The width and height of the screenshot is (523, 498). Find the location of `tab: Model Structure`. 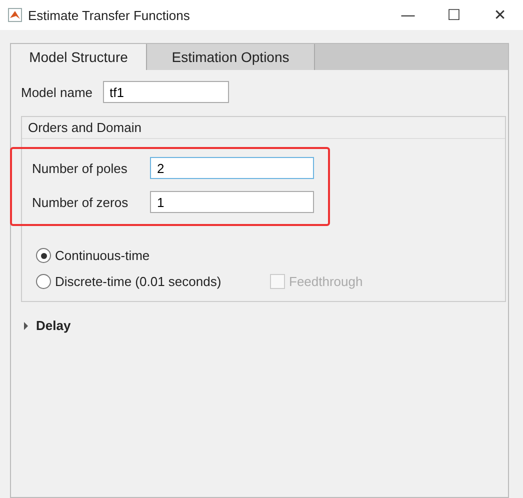

tab: Model Structure is located at coordinates (79, 57).